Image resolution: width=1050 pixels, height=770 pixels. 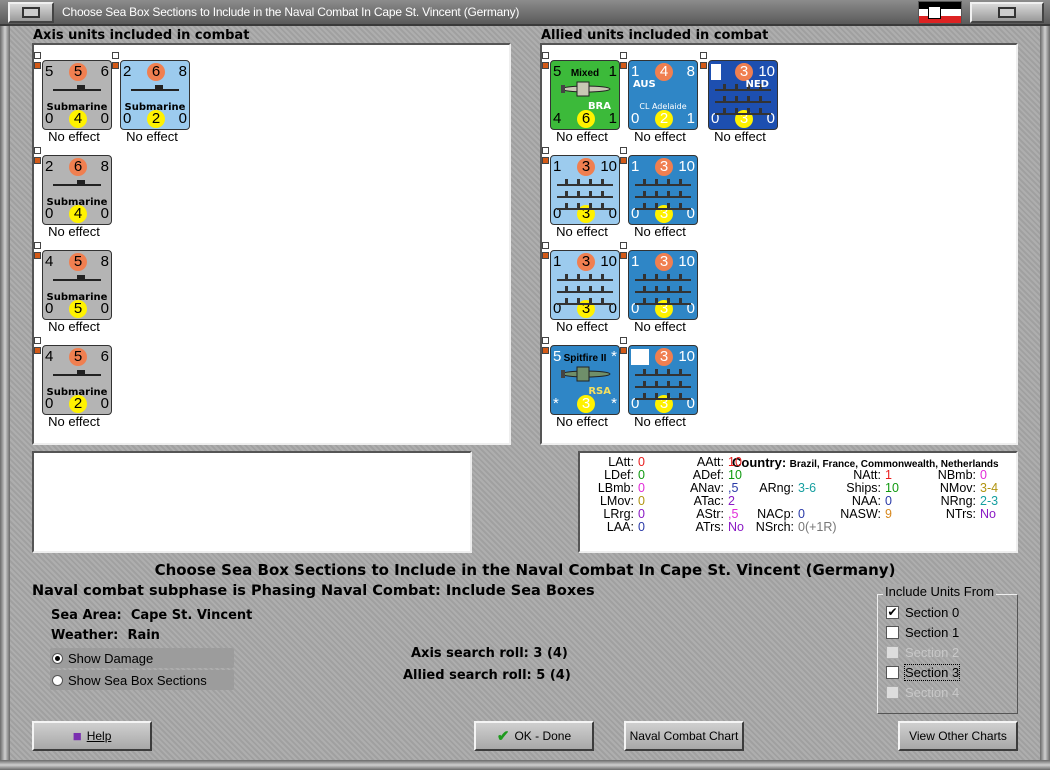 What do you see at coordinates (487, 675) in the screenshot?
I see `allied-search-roll: Allied search roll: 5 (4)` at bounding box center [487, 675].